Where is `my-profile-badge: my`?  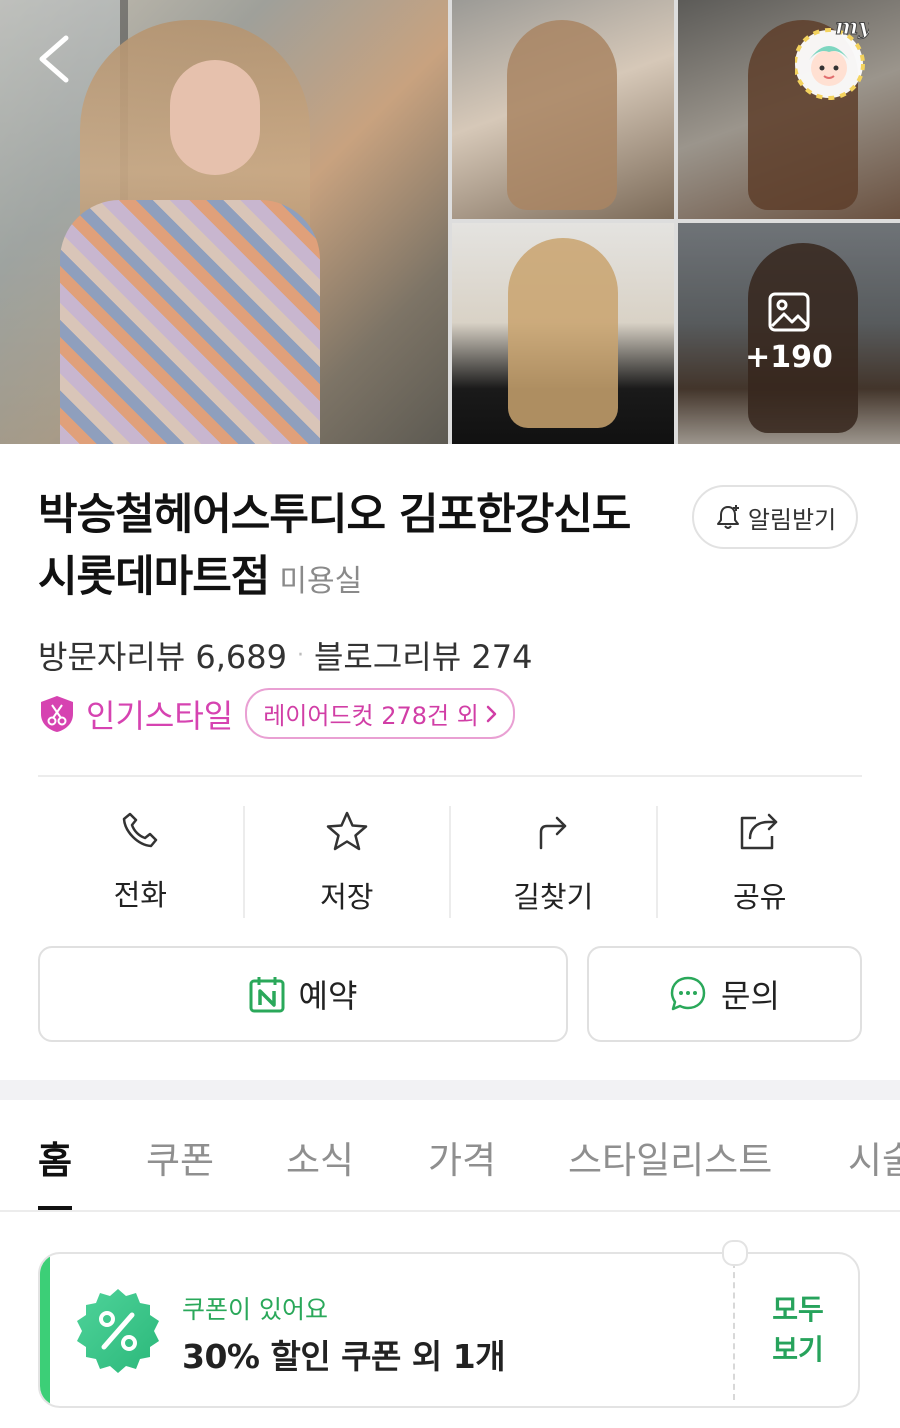 my-profile-badge: my is located at coordinates (833, 56).